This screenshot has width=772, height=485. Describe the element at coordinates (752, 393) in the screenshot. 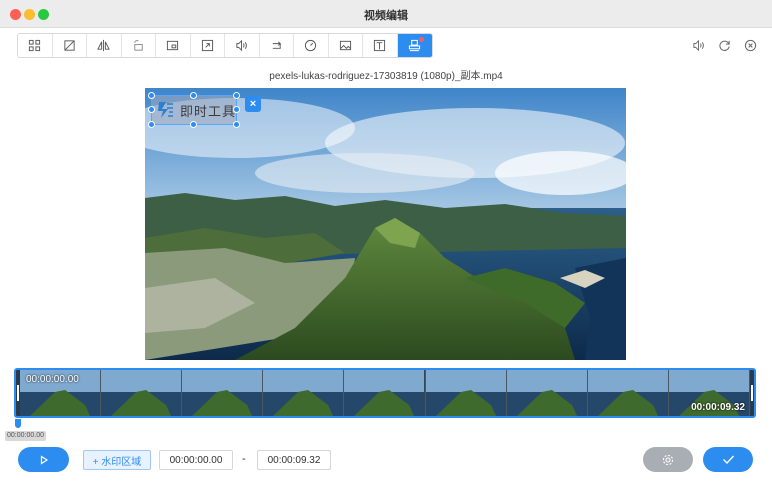

I see `trim-handle-right` at that location.